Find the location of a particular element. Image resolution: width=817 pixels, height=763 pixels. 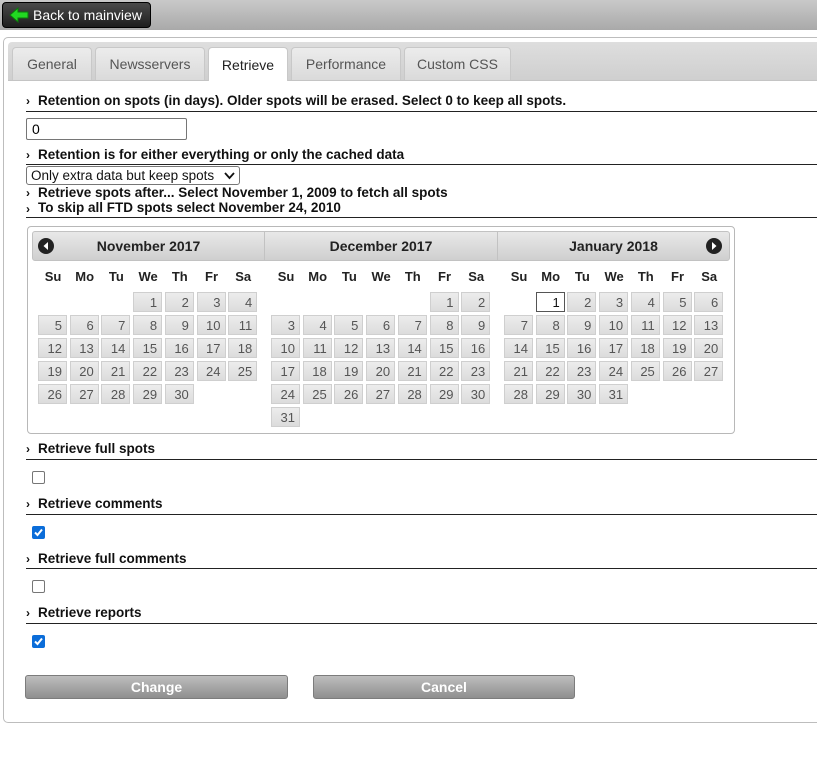

retention-days-input is located at coordinates (106, 129).